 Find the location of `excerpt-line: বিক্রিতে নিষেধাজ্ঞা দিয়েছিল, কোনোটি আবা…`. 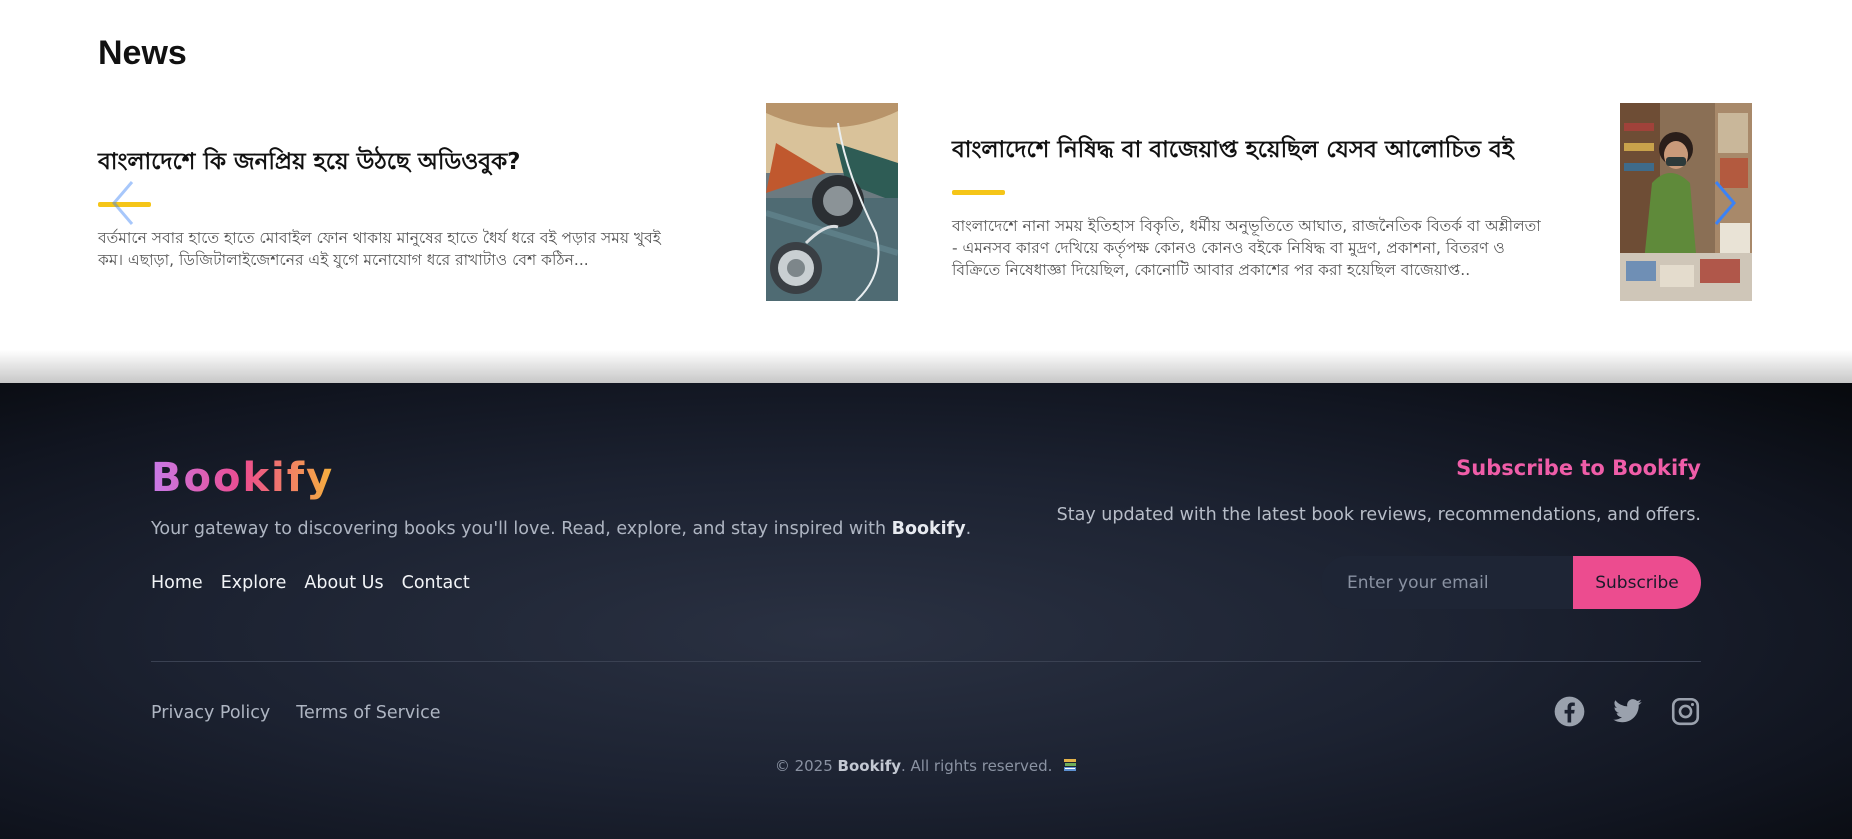

excerpt-line: বিক্রিতে নিষেধাজ্ঞা দিয়েছিল, কোনোটি আবা… is located at coordinates (1211, 270).